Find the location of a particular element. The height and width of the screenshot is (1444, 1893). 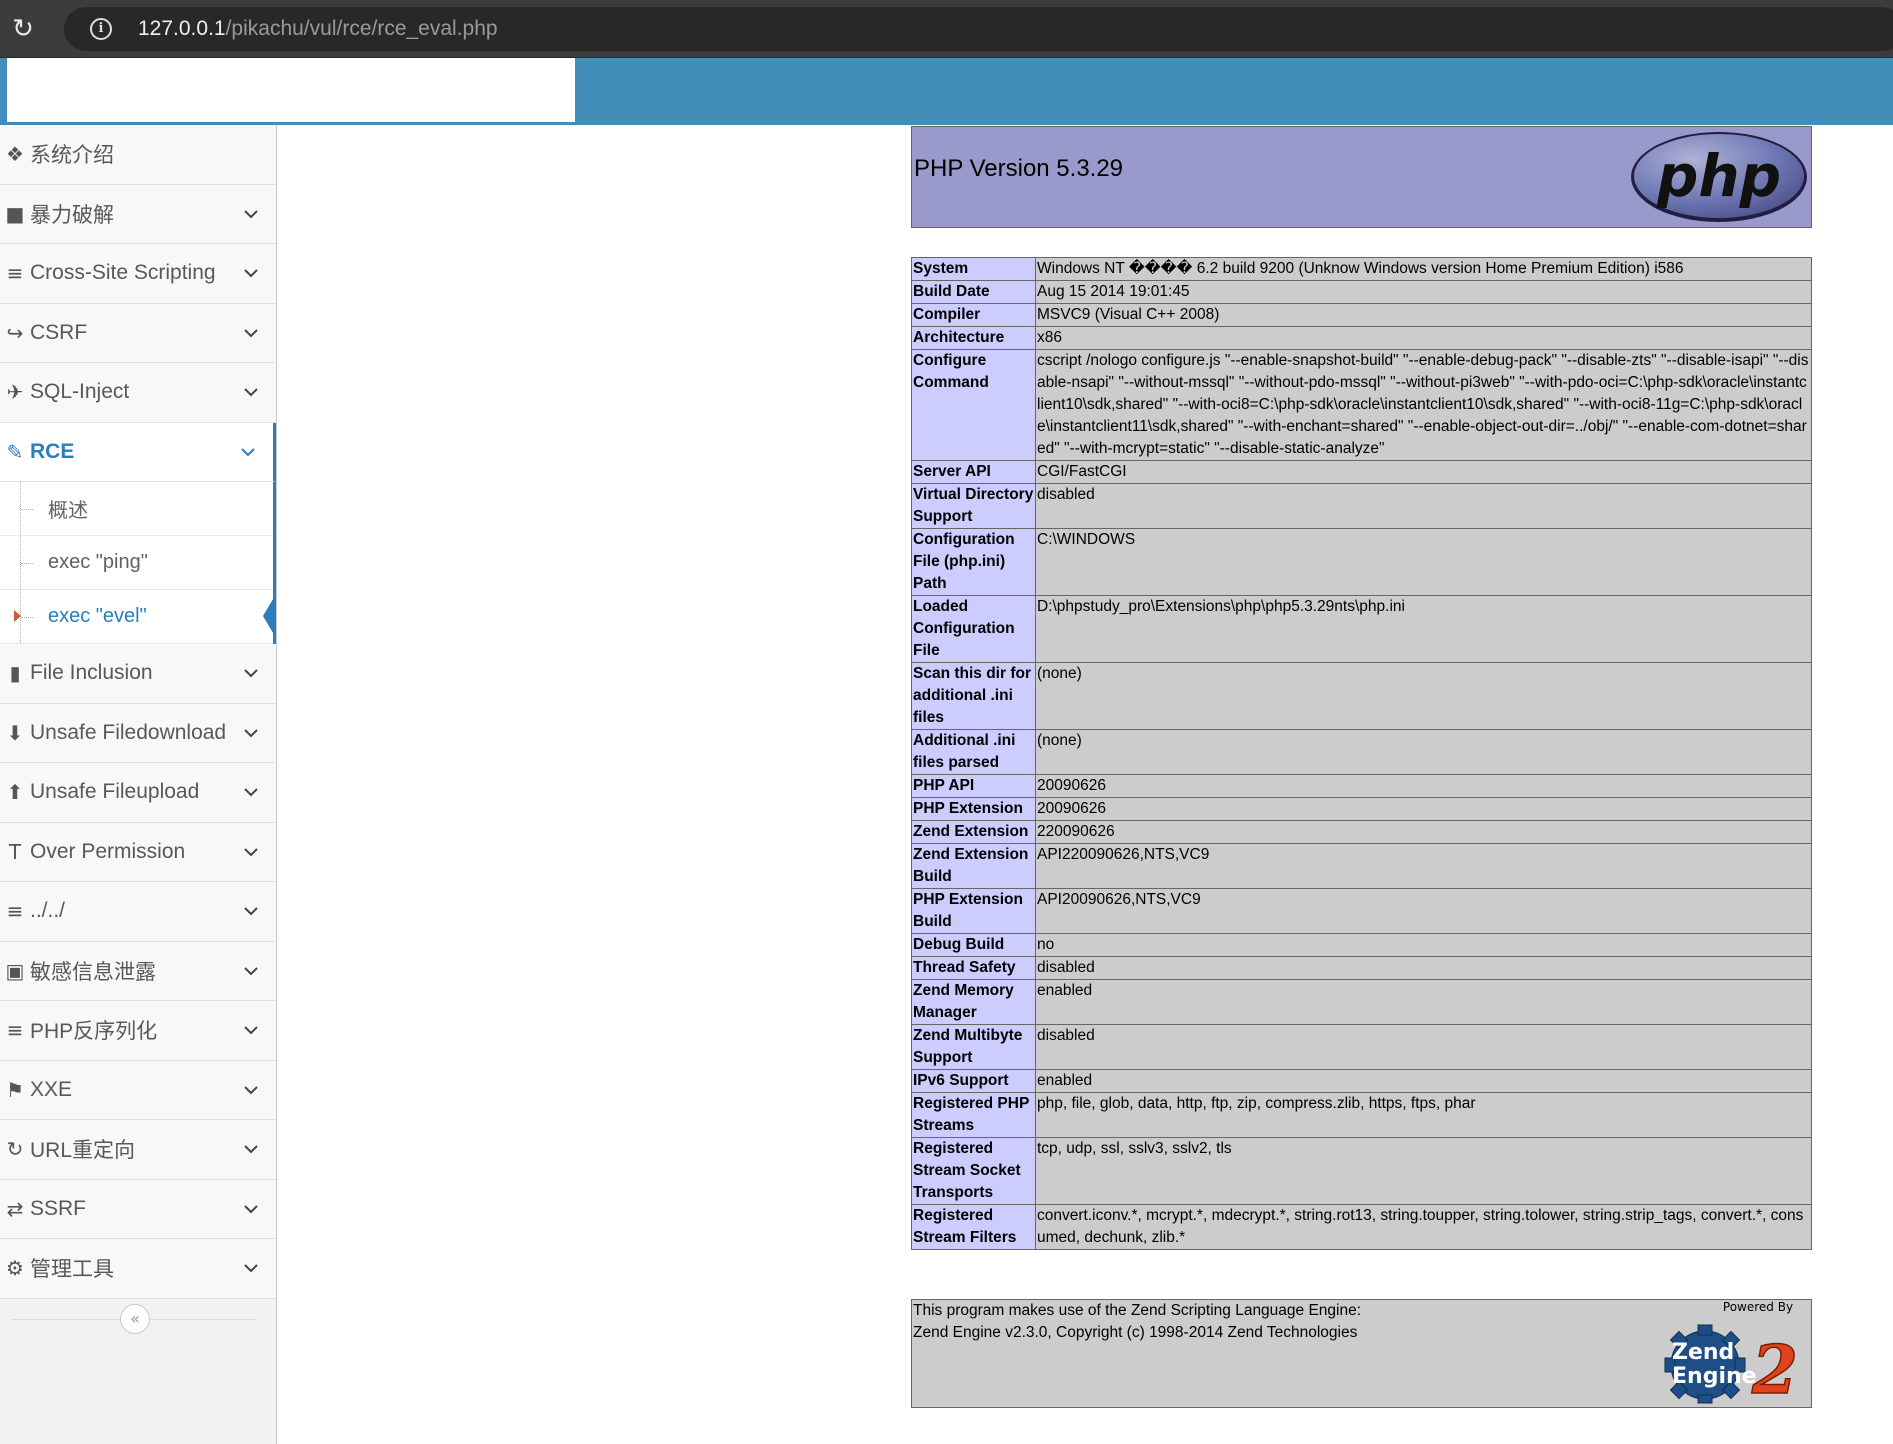

submenu-item-label: exec "evel" is located at coordinates (97, 616).